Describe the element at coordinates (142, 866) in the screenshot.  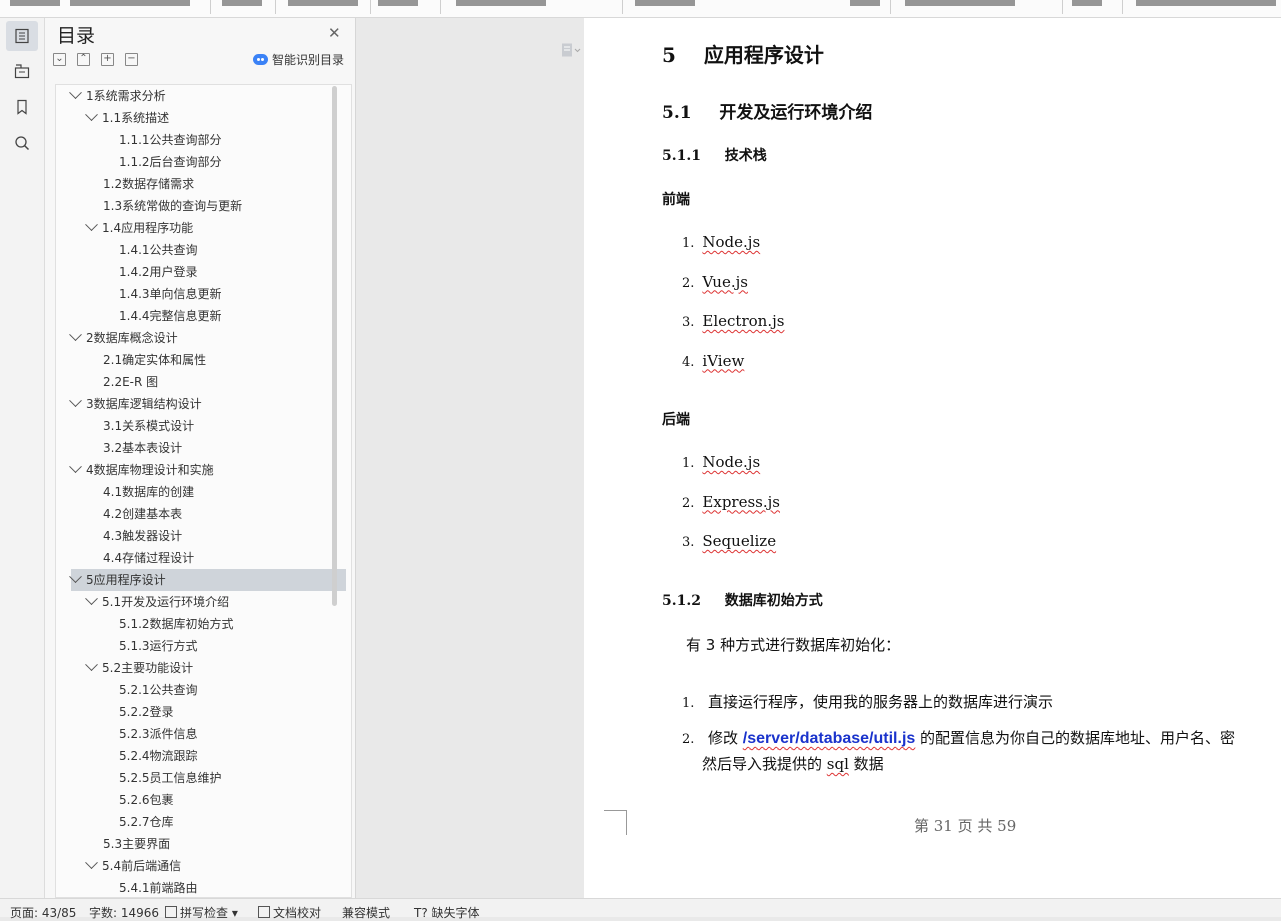
I see `toc-item-label: 5.4前后端通信` at that location.